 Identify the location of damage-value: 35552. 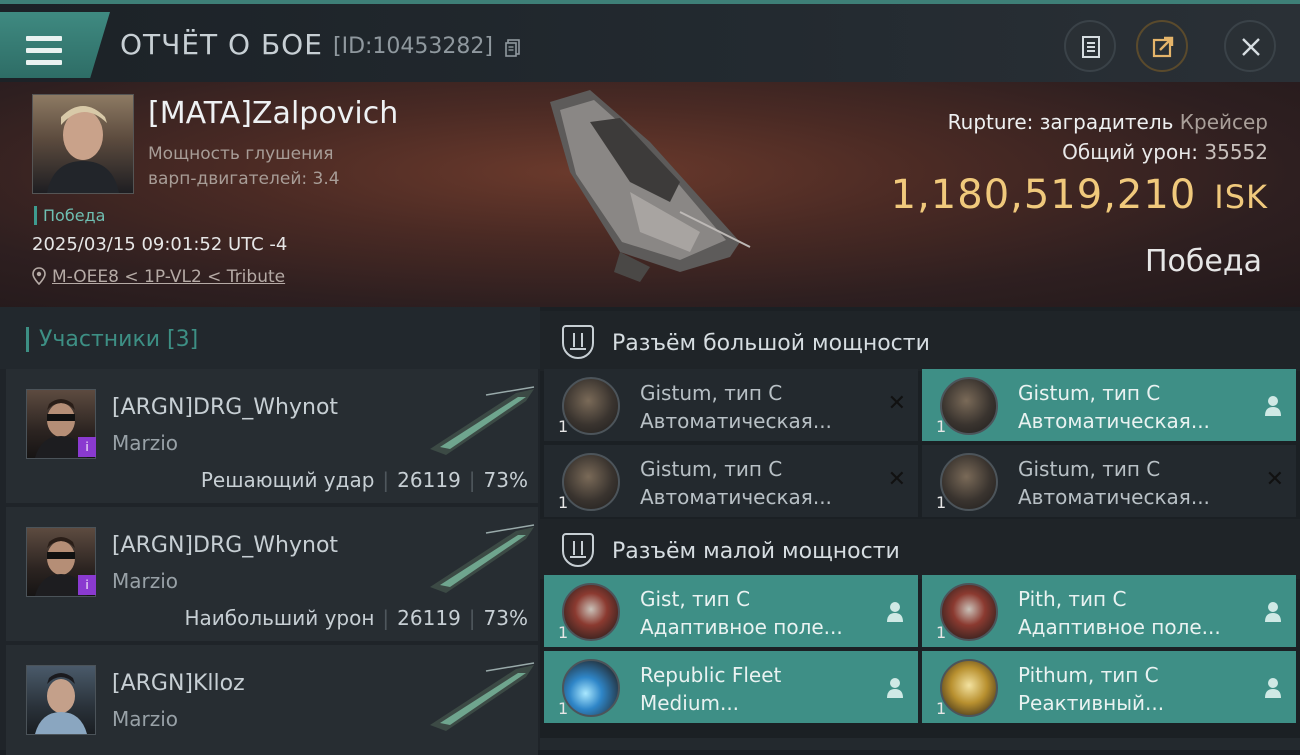
(1236, 152).